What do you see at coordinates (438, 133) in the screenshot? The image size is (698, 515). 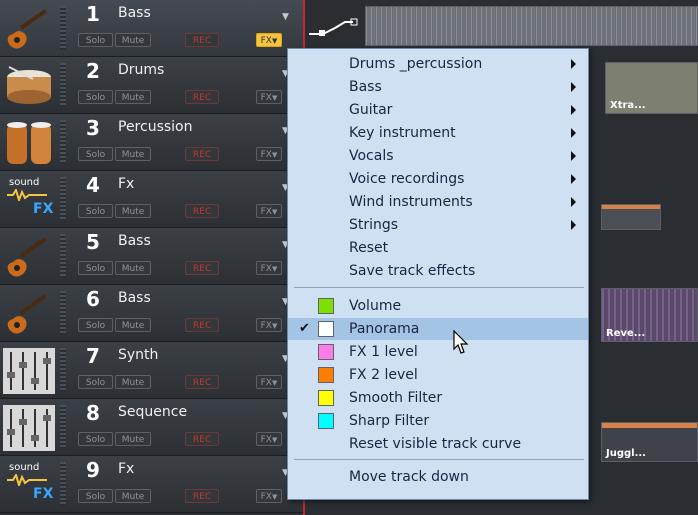 I see `menu-item: Key instrument` at bounding box center [438, 133].